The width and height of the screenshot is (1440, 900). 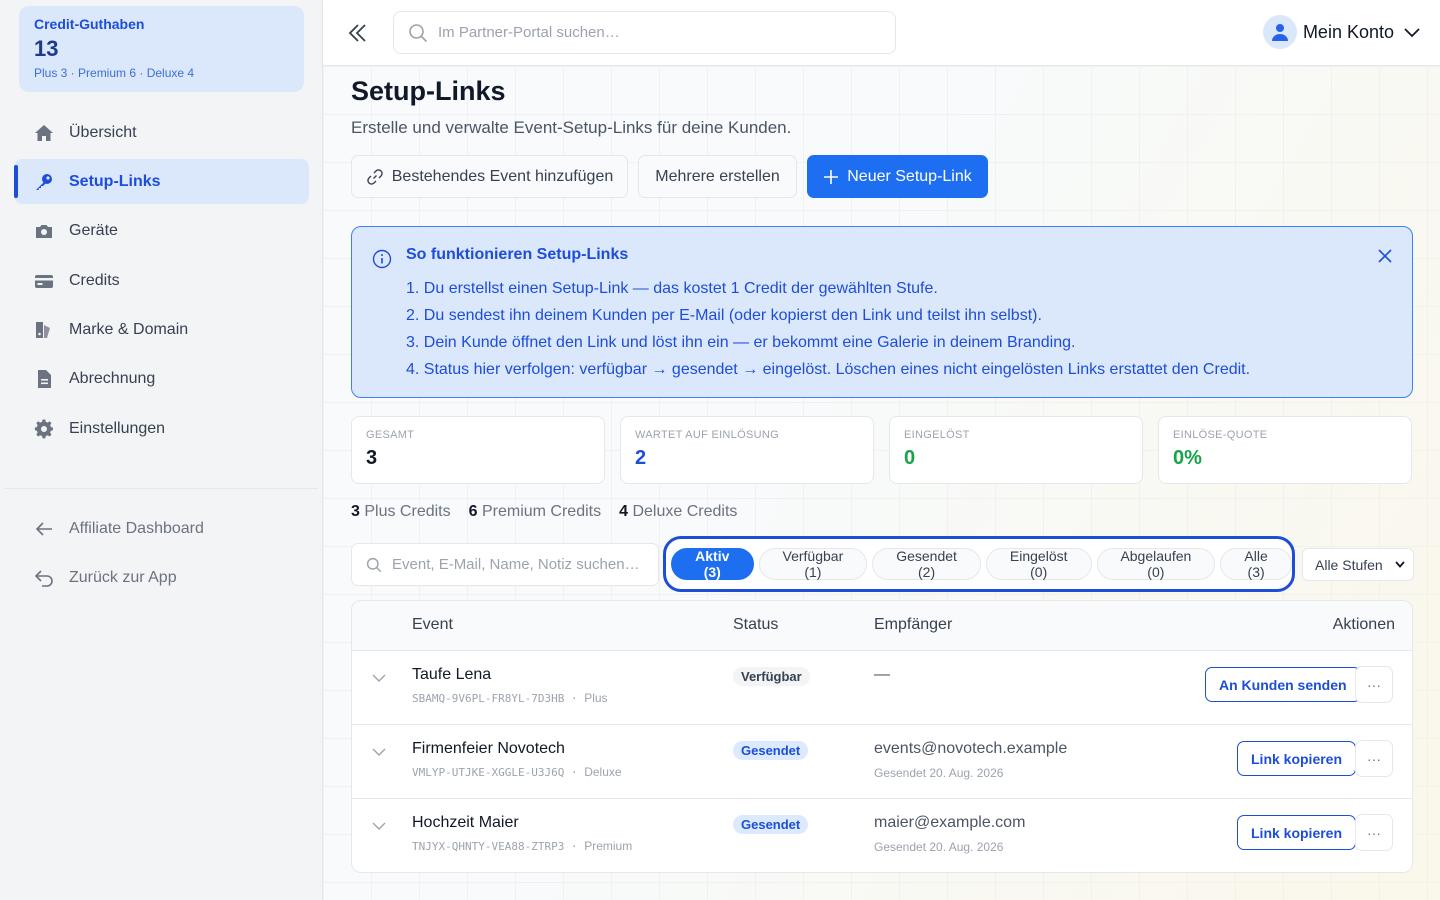 What do you see at coordinates (161, 182) in the screenshot?
I see `sidebar-item-setup-links: Setup-Links` at bounding box center [161, 182].